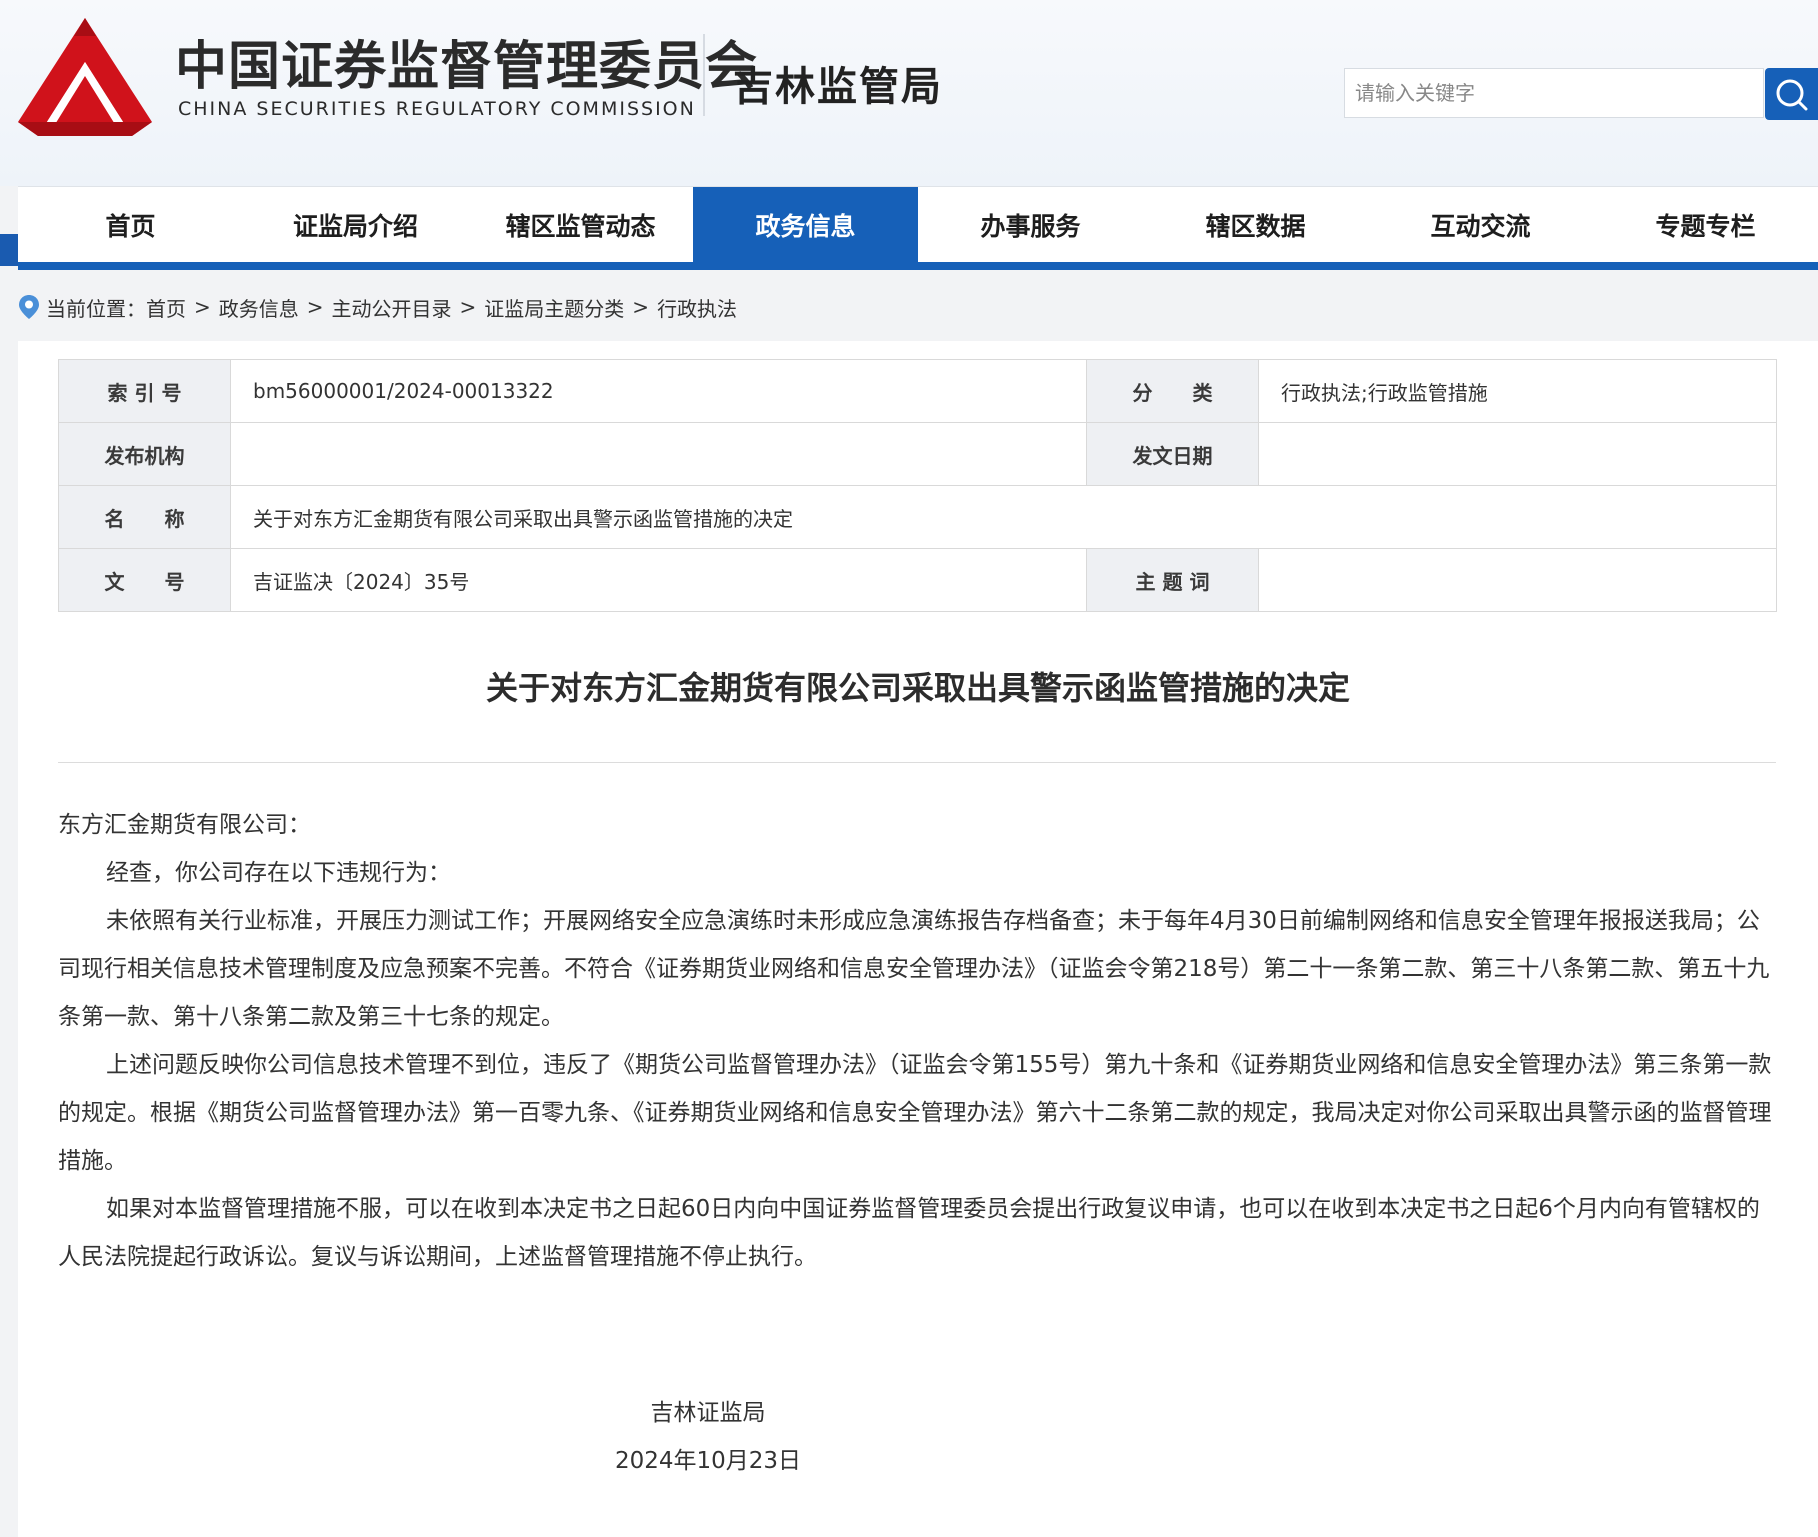  Describe the element at coordinates (1517, 454) in the screenshot. I see `issue-date-value` at that location.